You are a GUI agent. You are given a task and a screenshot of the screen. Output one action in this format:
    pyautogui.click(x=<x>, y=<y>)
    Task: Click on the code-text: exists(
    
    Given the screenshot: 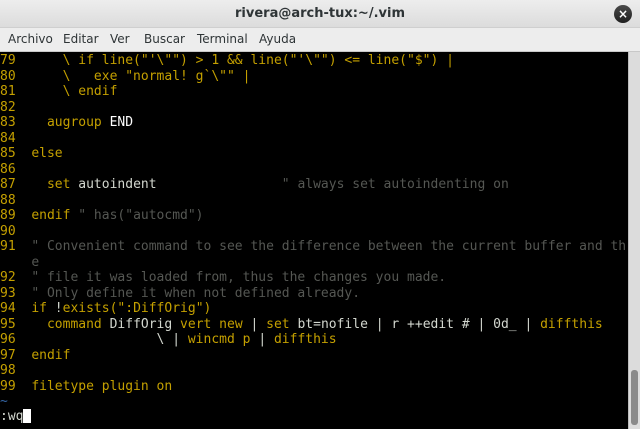 What is the action you would take?
    pyautogui.click(x=90, y=308)
    